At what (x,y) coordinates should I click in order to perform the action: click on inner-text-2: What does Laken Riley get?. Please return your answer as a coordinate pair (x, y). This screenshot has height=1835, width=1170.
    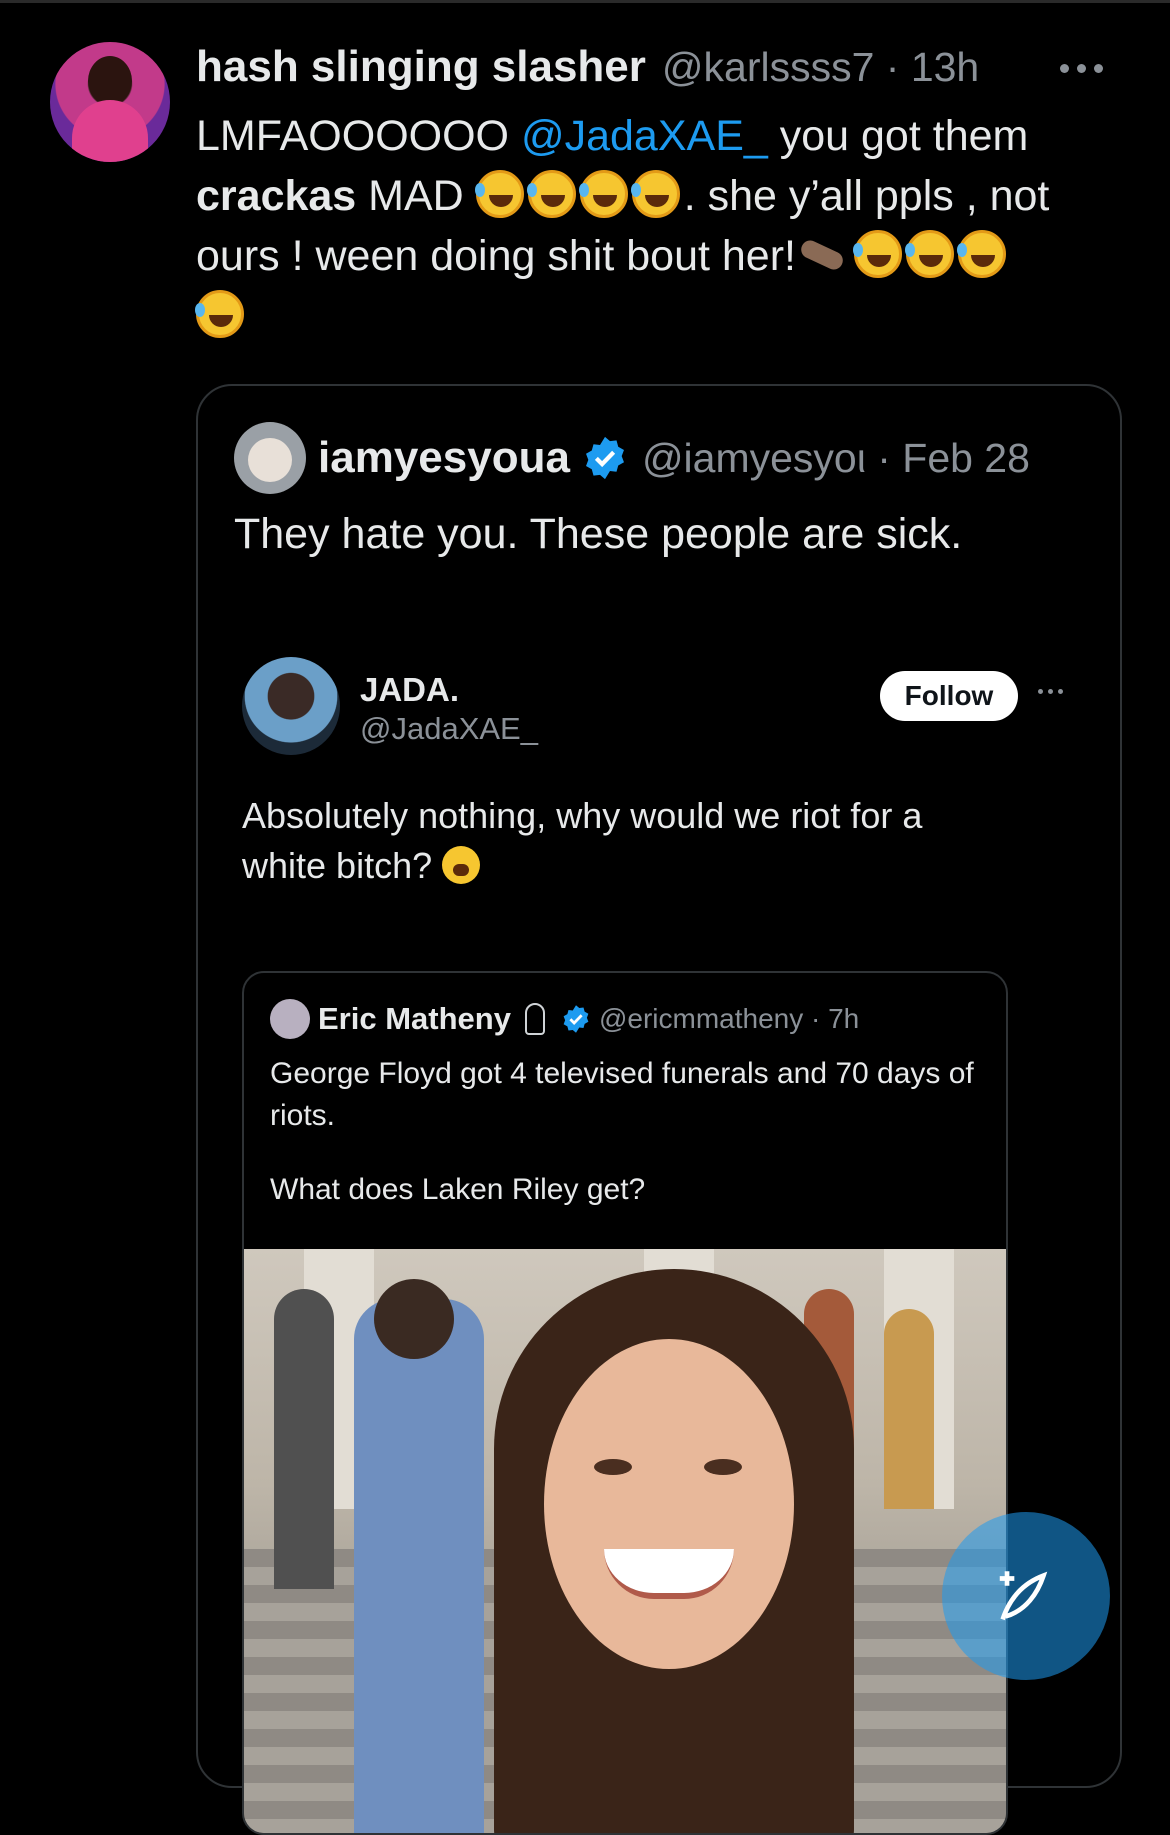
    Looking at the image, I should click on (458, 1189).